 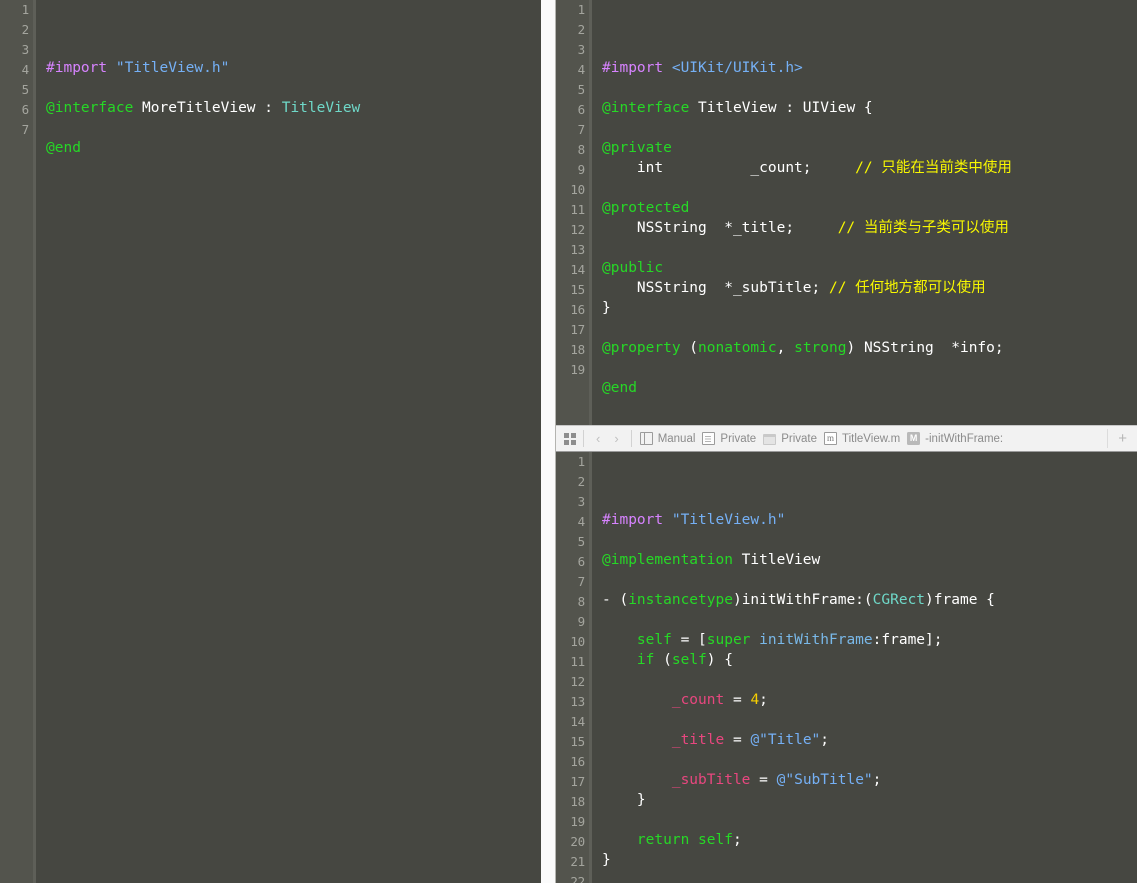 What do you see at coordinates (869, 660) in the screenshot?
I see `code-line: if (self) {` at bounding box center [869, 660].